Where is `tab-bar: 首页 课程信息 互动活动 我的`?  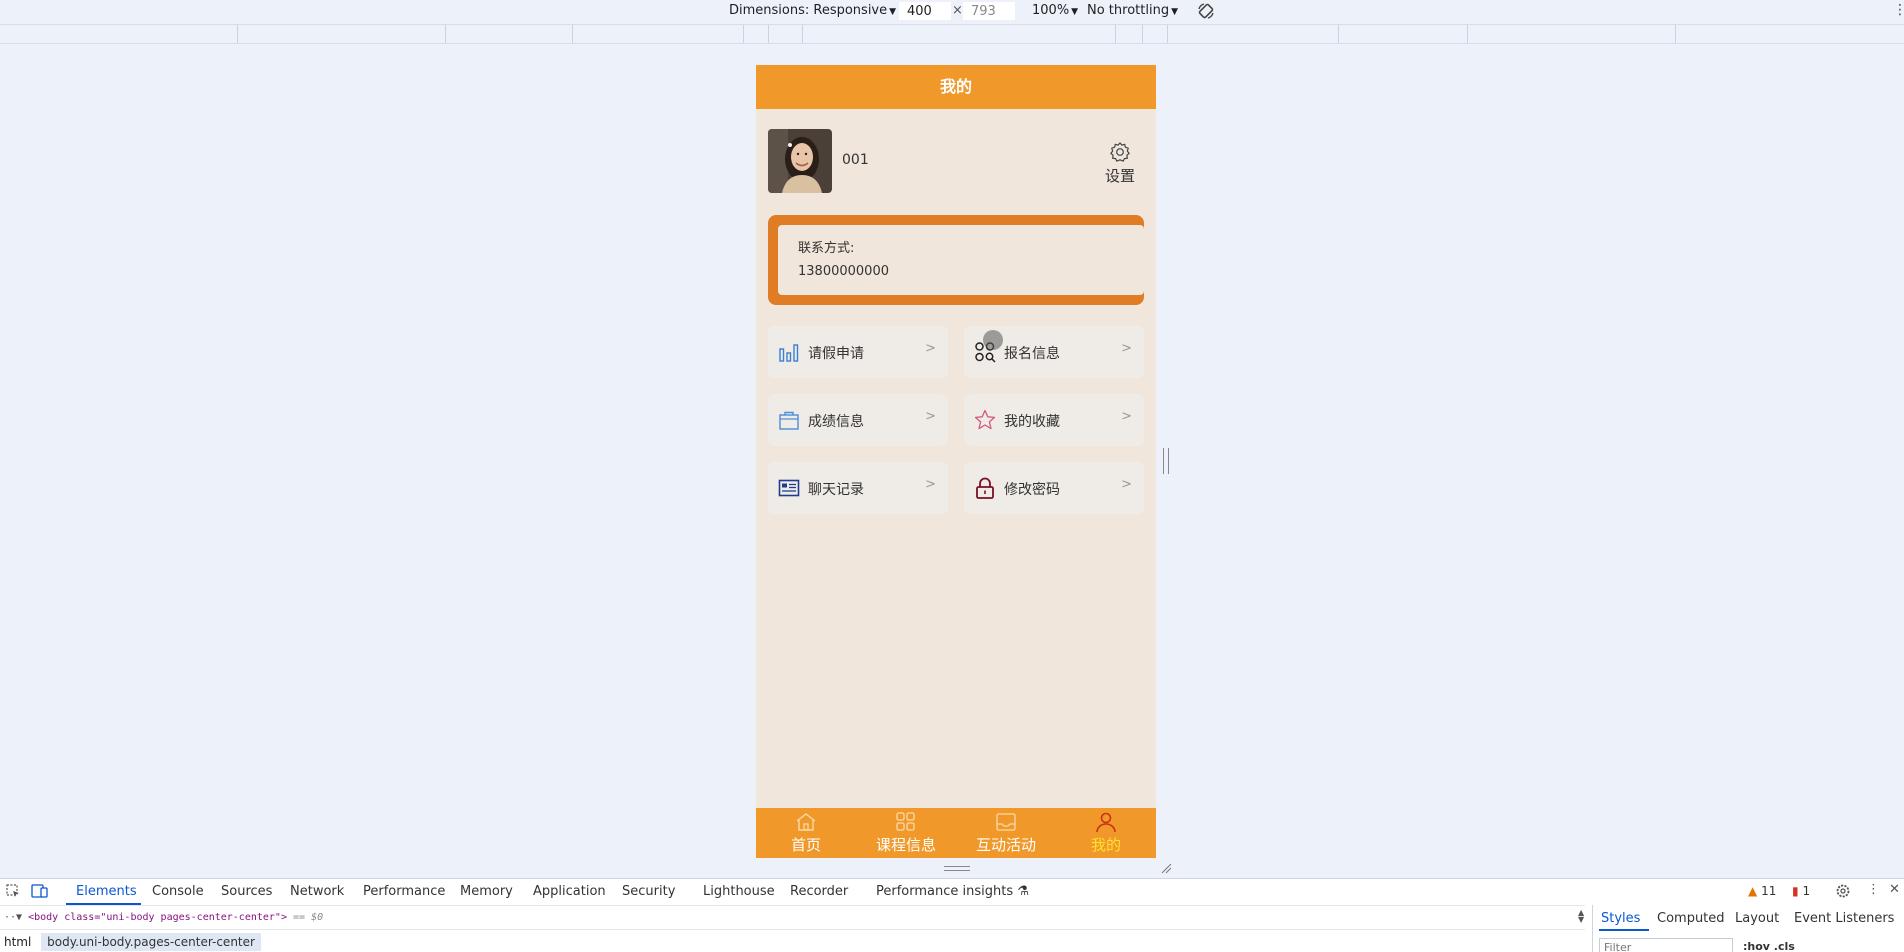
tab-bar: 首页 课程信息 互动活动 我的 is located at coordinates (956, 833).